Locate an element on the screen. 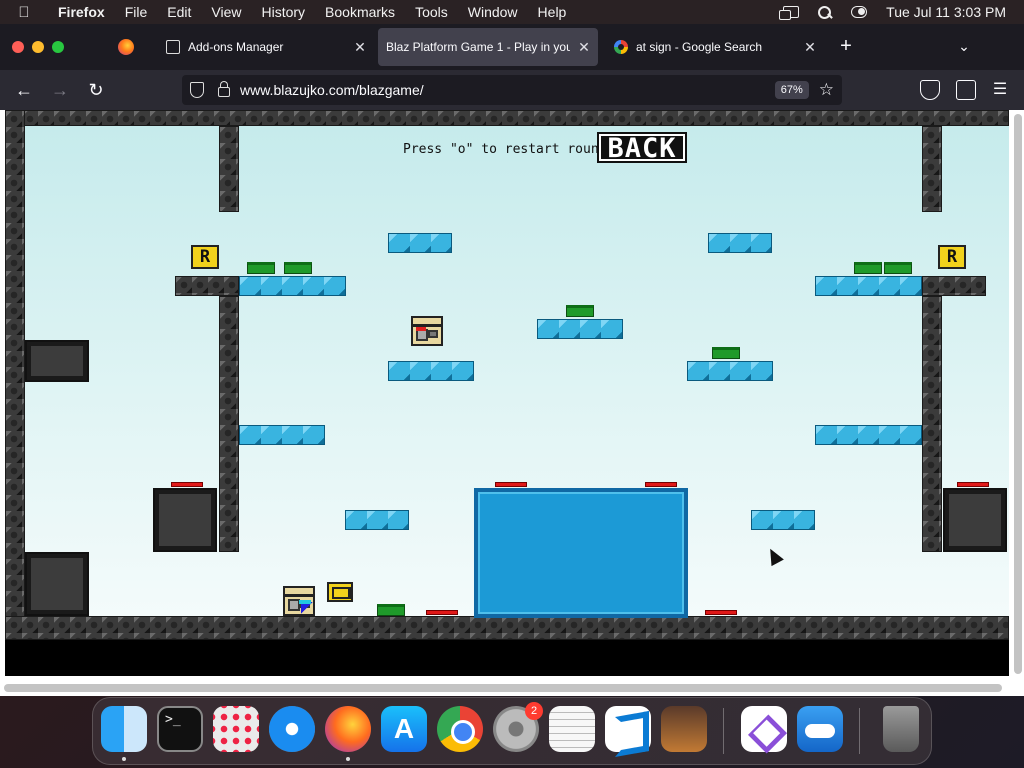 The width and height of the screenshot is (1024, 768). new-tab-button: + is located at coordinates (846, 46).